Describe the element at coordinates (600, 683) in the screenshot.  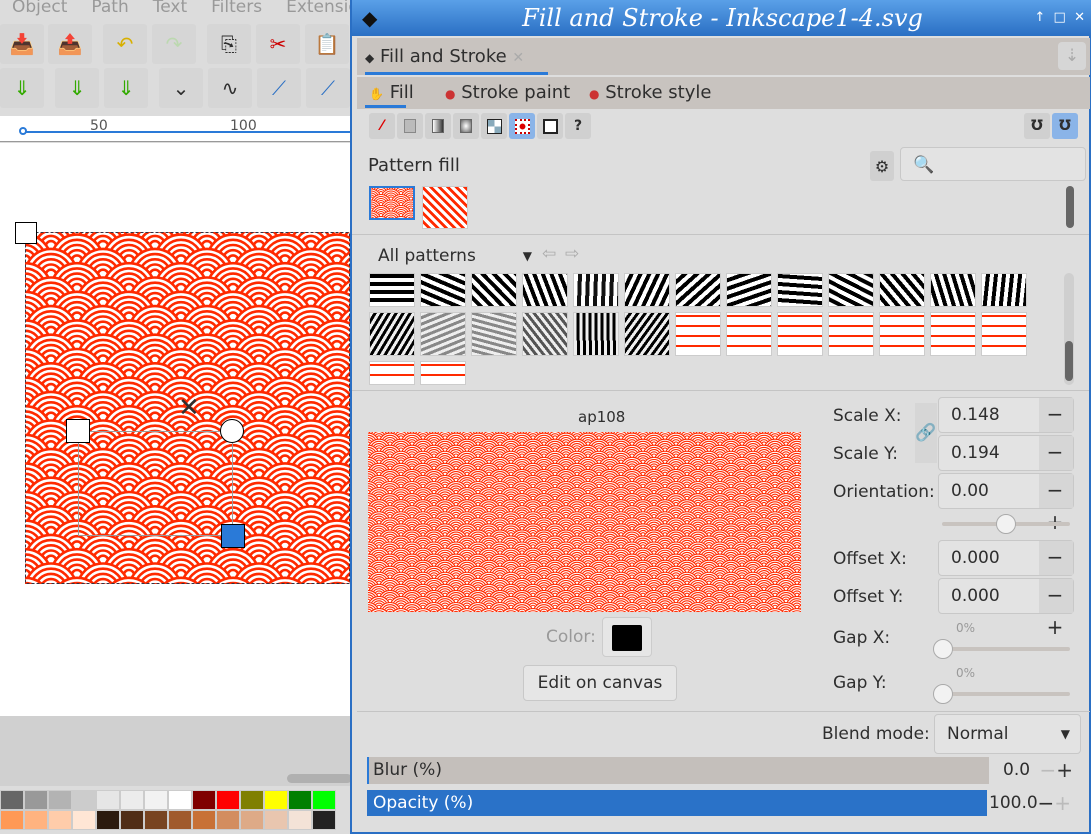
I see `edit-on-canvas-button: Edit on canvas` at that location.